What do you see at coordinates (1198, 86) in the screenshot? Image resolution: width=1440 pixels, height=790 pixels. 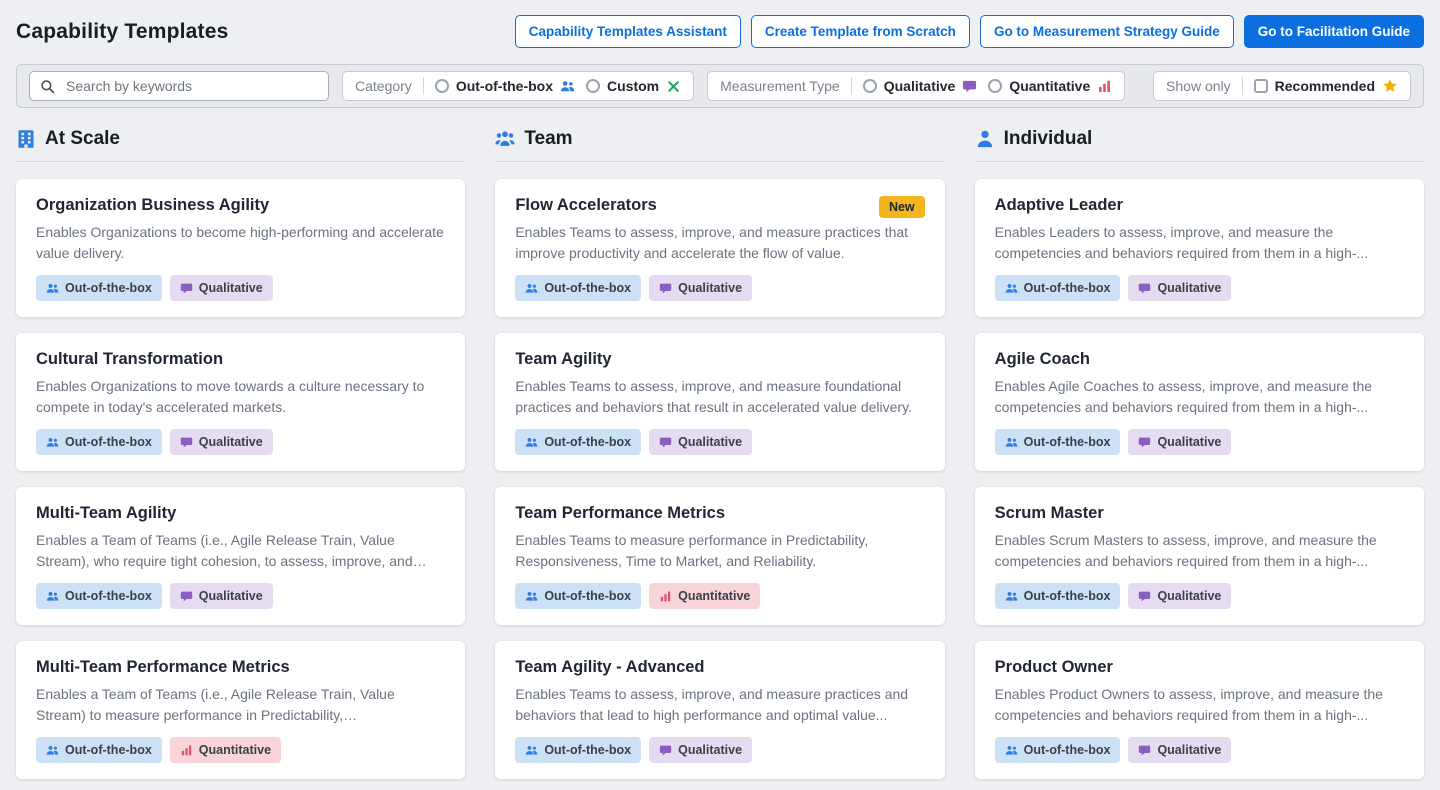 I see `show-only-filter-label: Show only` at bounding box center [1198, 86].